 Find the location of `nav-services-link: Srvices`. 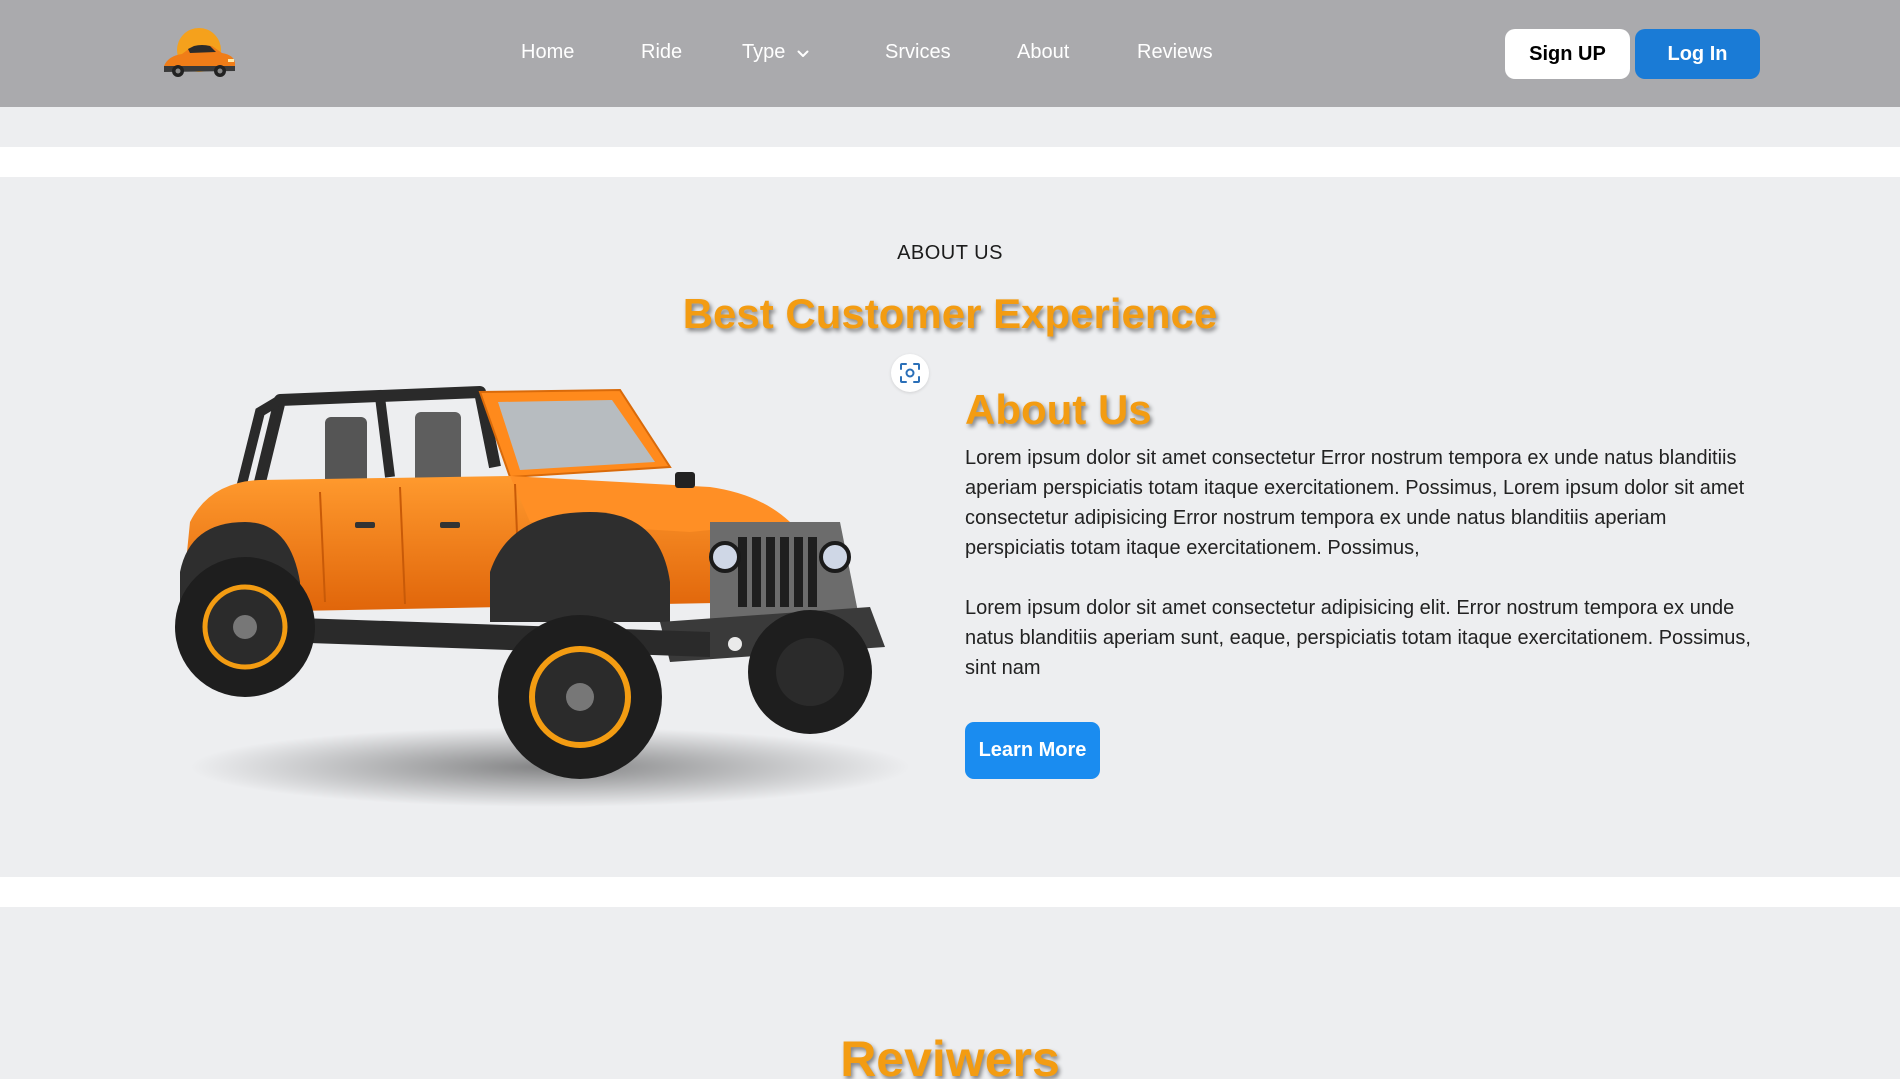

nav-services-link: Srvices is located at coordinates (918, 52).